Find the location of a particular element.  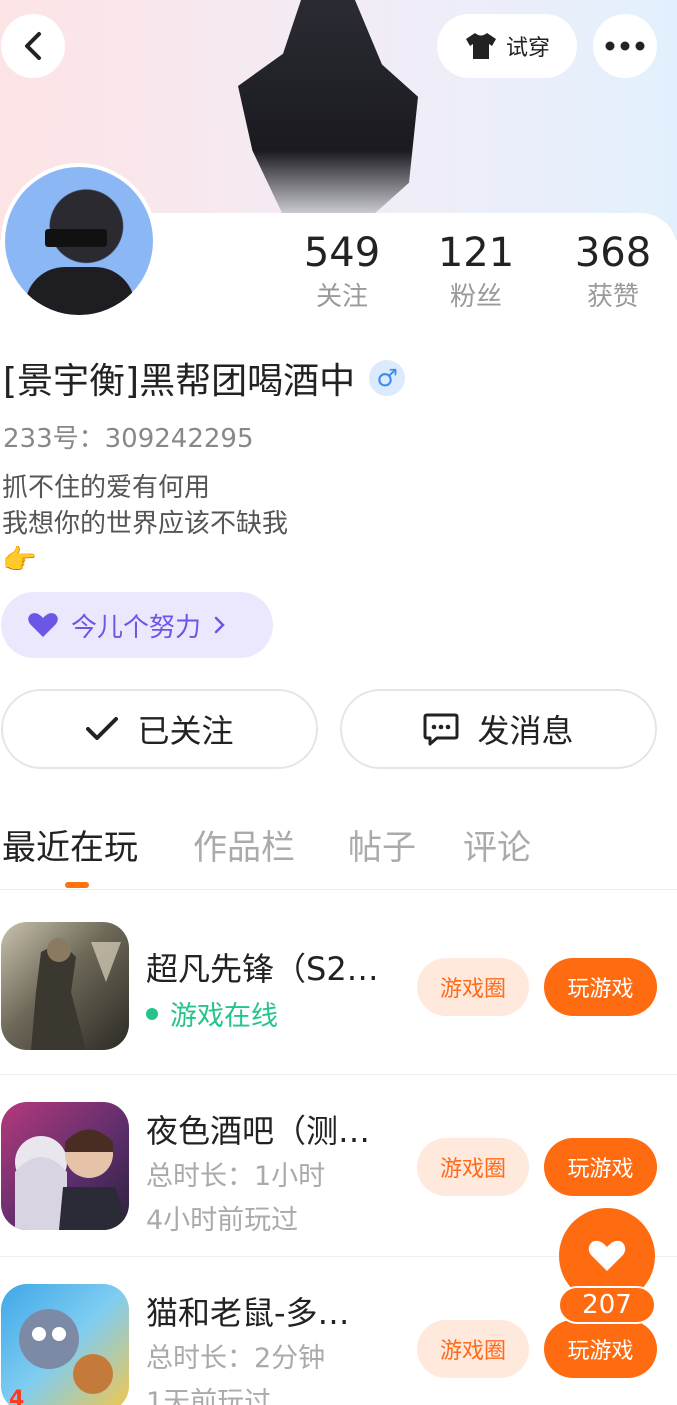

tab-recently-played: 最近在玩 is located at coordinates (70, 844).